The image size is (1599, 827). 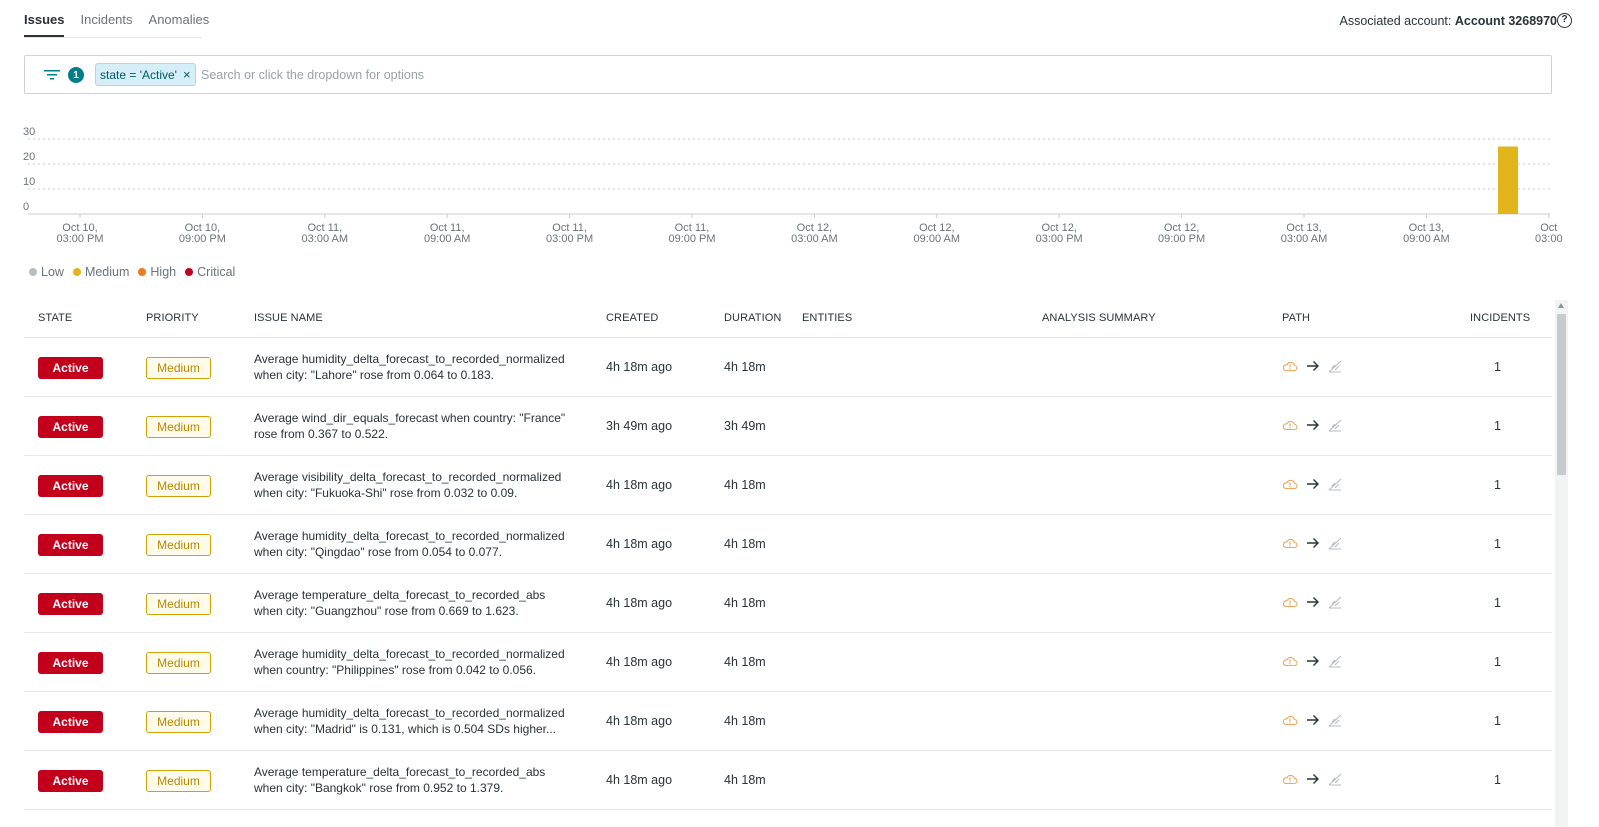 I want to click on legend-item-low: Low, so click(x=46, y=272).